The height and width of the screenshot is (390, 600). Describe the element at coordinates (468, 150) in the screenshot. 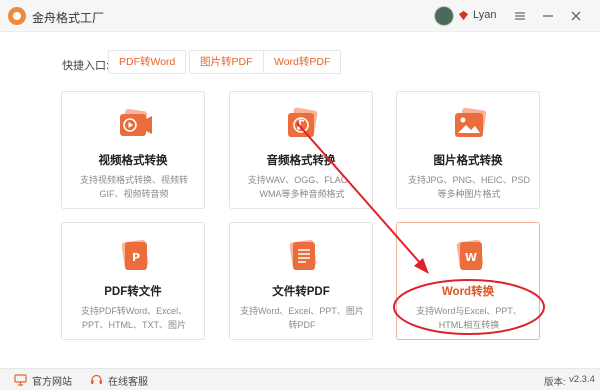

I see `card-image-convert: 图片格式转换 支持JPG、PNG、HEIC、PSD等多种图片格式` at that location.